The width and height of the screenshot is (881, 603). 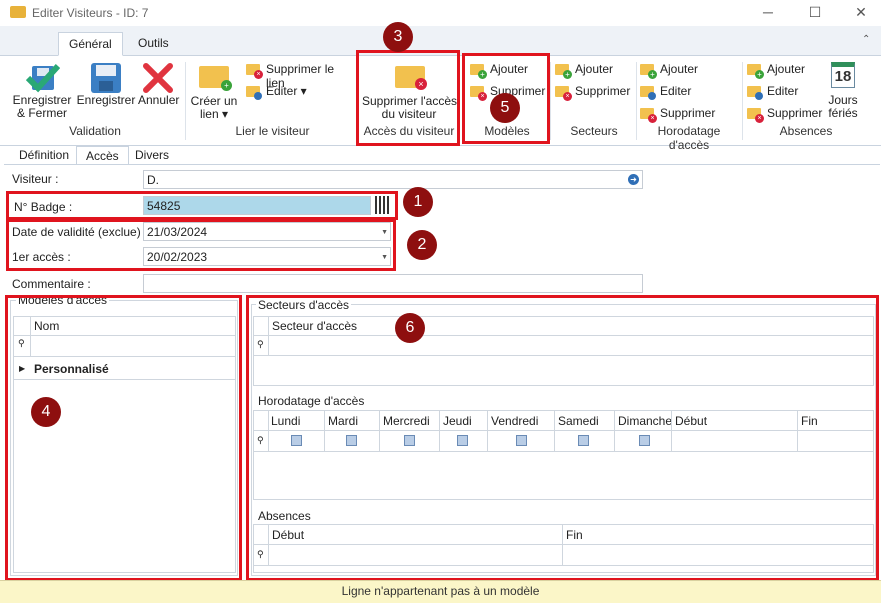 I want to click on callout-6: 6, so click(x=410, y=328).